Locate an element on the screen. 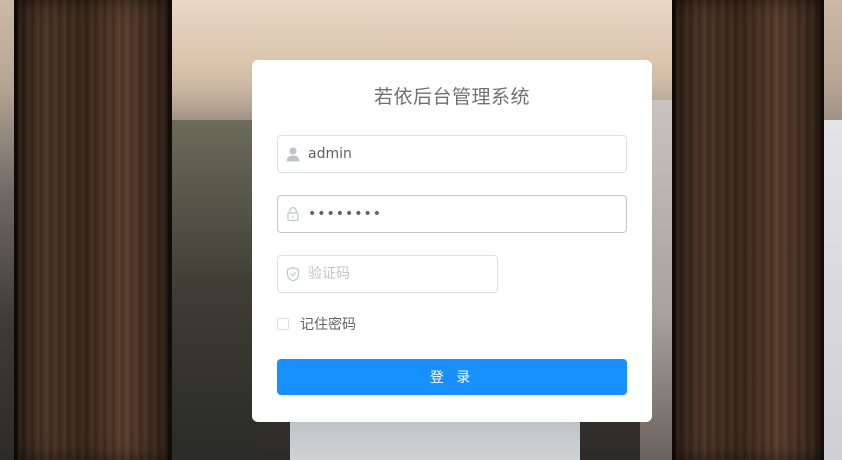  remember-password: 记住密码 is located at coordinates (316, 324).